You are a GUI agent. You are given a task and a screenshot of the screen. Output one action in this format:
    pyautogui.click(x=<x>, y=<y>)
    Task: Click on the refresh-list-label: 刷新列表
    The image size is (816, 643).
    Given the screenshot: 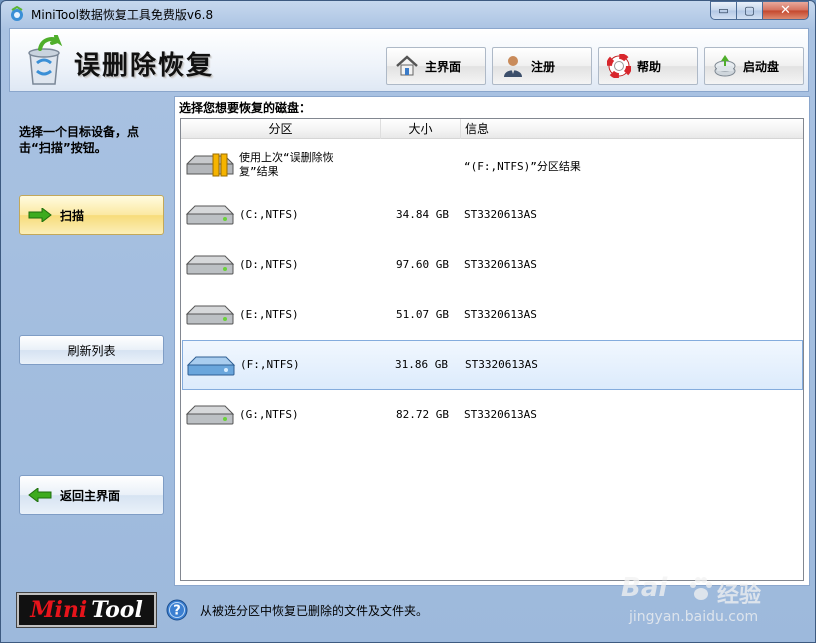 What is the action you would take?
    pyautogui.click(x=91, y=350)
    